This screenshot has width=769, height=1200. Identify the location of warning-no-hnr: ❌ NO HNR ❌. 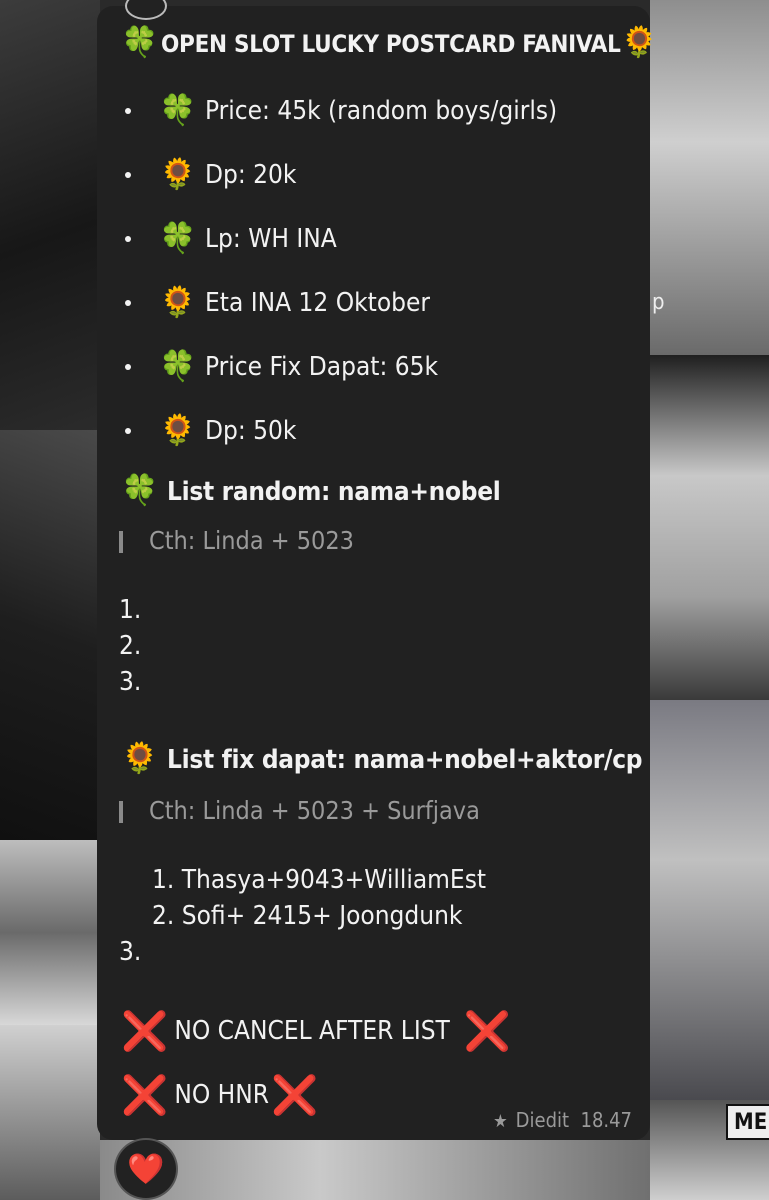
(219, 1095).